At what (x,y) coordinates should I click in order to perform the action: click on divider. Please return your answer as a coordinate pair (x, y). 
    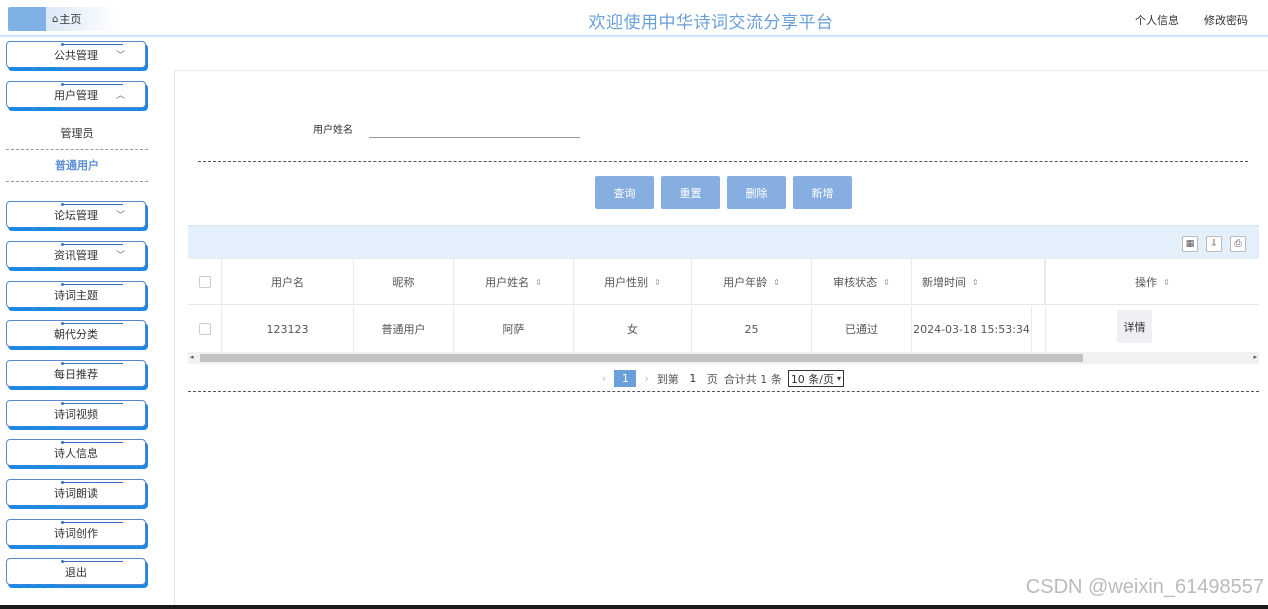
    Looking at the image, I should click on (723, 161).